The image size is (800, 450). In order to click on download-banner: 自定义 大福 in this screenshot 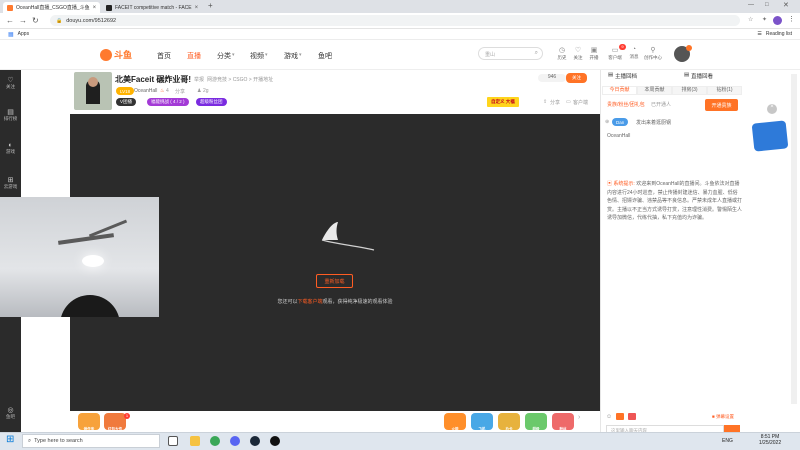, I will do `click(503, 102)`.